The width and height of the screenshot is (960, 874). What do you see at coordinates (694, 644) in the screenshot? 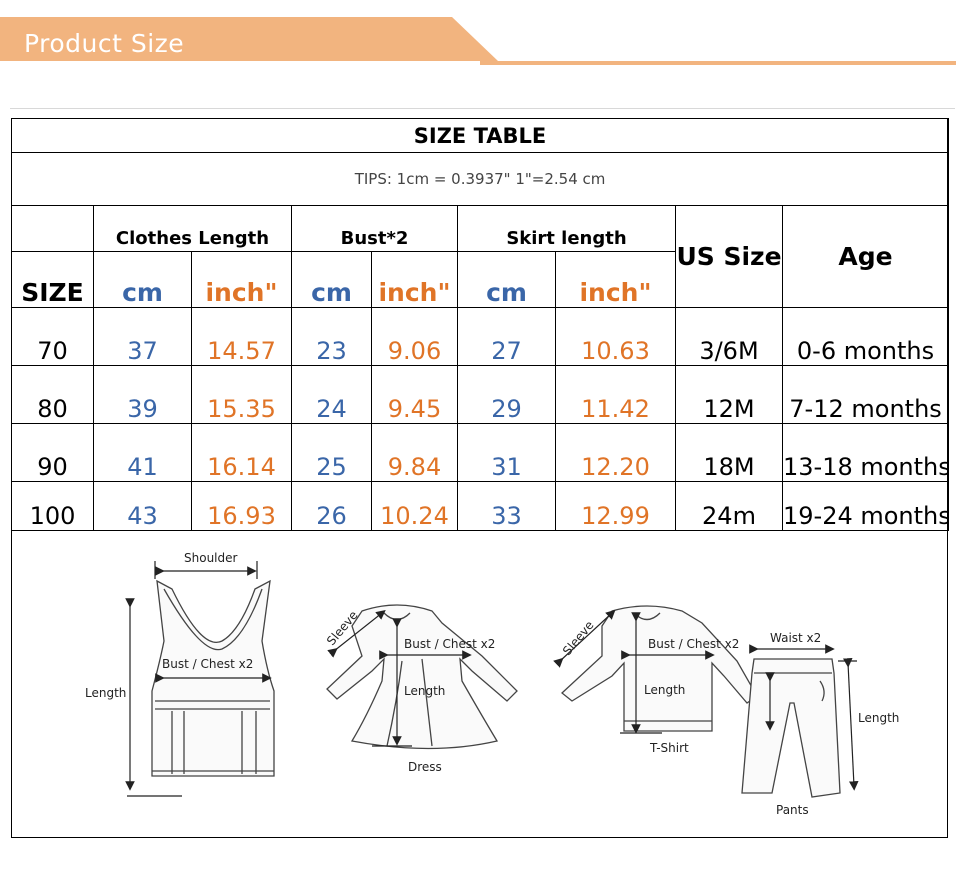
I see `tshirt-bust-label: Bust / Chest x2` at bounding box center [694, 644].